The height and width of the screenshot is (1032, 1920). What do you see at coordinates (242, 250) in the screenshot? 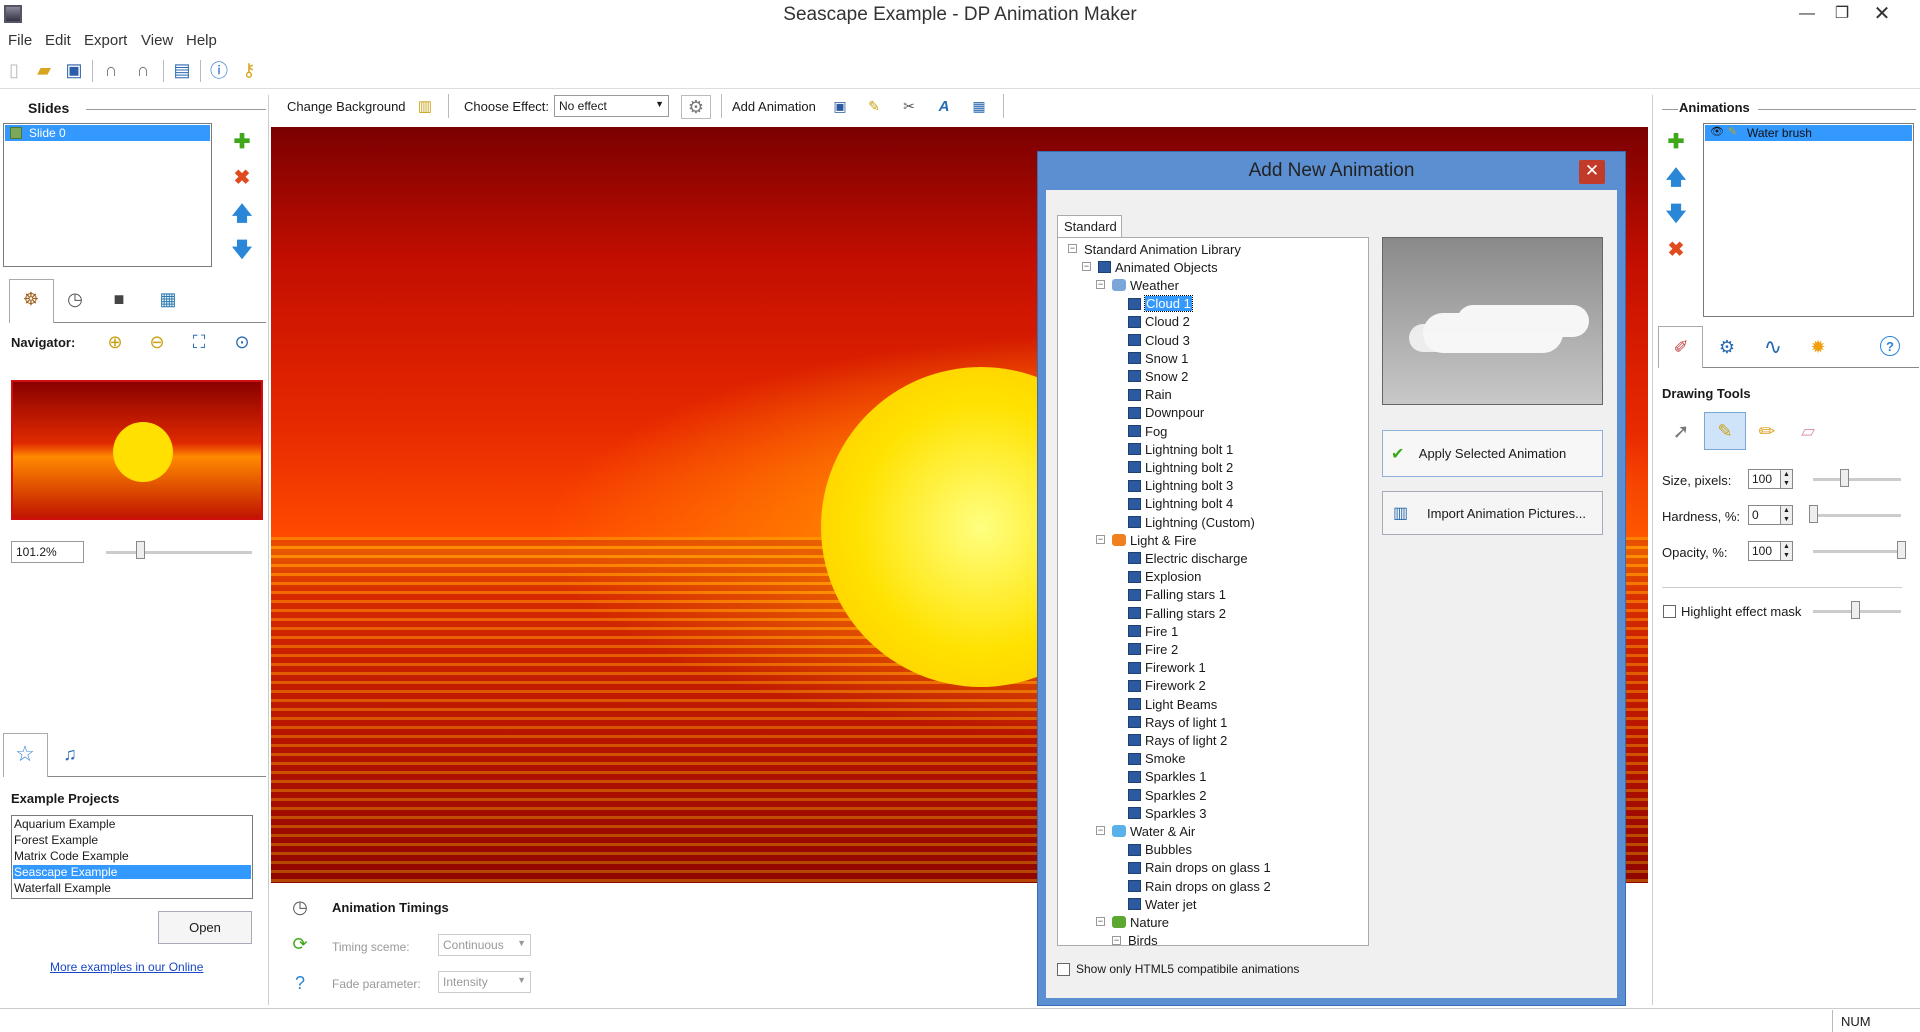
I see `move-down-icon: 🡇` at bounding box center [242, 250].